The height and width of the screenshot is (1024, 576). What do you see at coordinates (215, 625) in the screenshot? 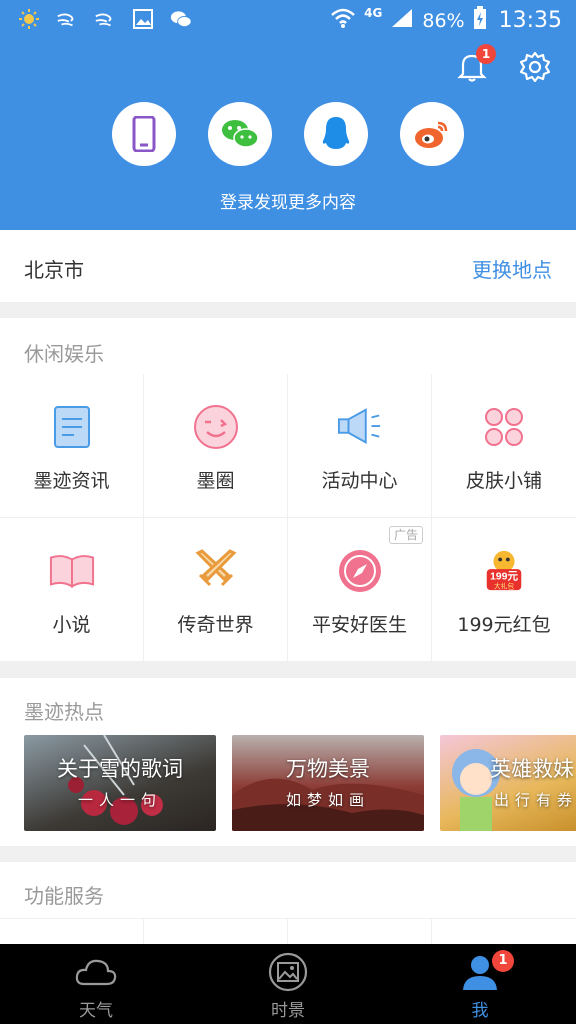
I see `grid-item-label: 传奇世界` at bounding box center [215, 625].